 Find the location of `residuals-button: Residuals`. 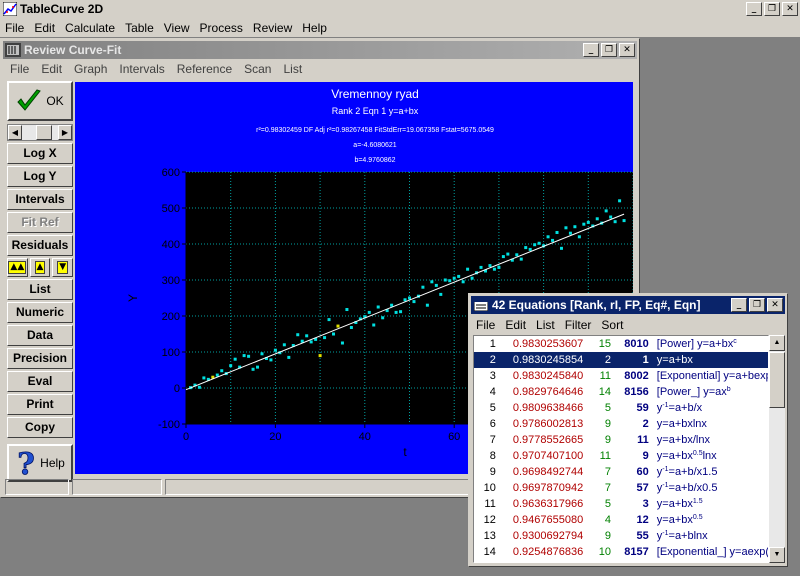

residuals-button: Residuals is located at coordinates (40, 245).